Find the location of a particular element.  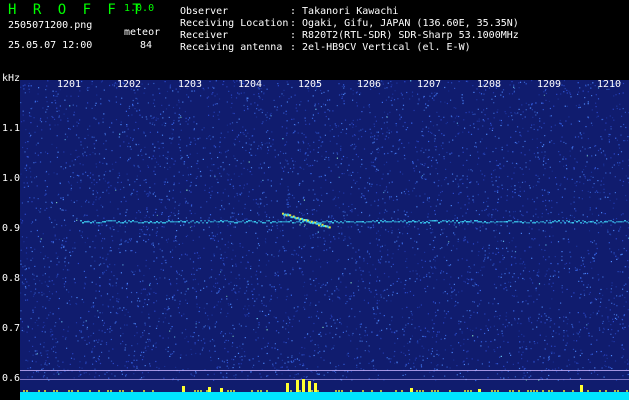

observer-label: Observer is located at coordinates (204, 11).